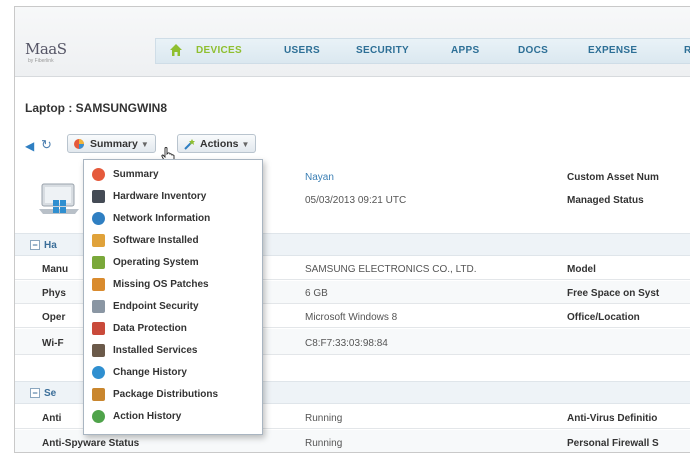  Describe the element at coordinates (41, 61) in the screenshot. I see `logo-subtitle: by Fiberlink` at that location.